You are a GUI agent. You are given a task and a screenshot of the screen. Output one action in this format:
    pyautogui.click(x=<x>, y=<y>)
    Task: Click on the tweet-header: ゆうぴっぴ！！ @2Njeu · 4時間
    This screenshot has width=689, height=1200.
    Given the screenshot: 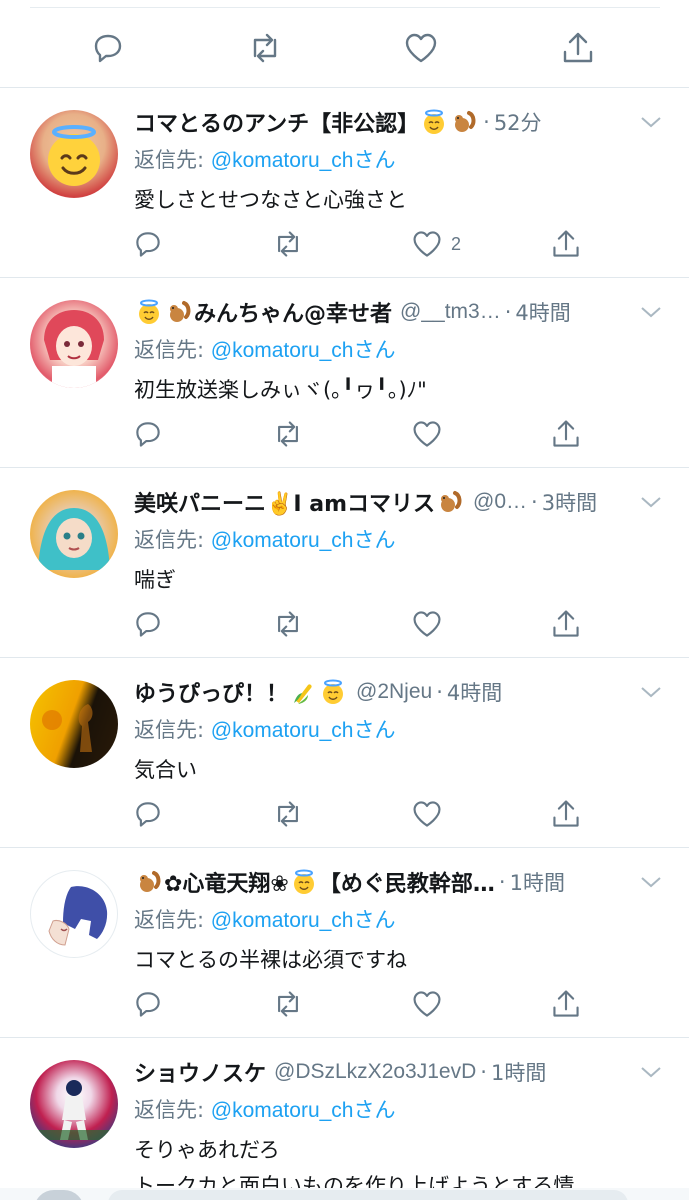 What is the action you would take?
    pyautogui.click(x=381, y=692)
    